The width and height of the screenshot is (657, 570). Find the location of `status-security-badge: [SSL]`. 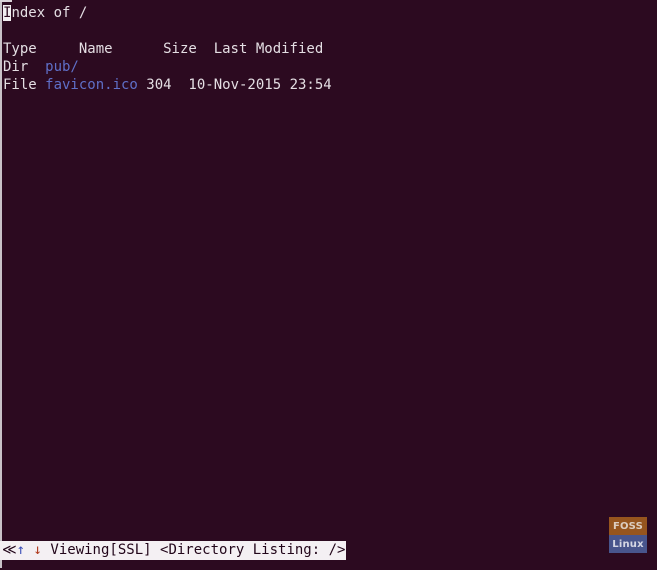

status-security-badge: [SSL] is located at coordinates (130, 550).